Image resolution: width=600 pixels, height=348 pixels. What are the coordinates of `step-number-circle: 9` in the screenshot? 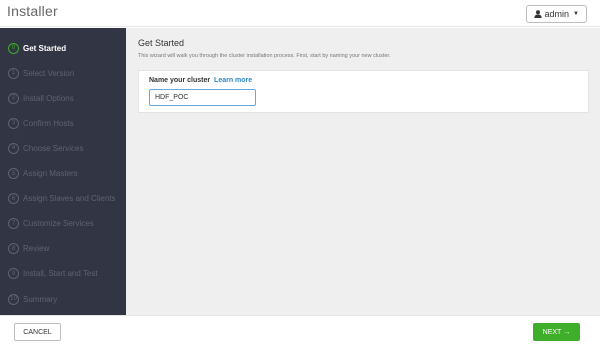 It's located at (13, 274).